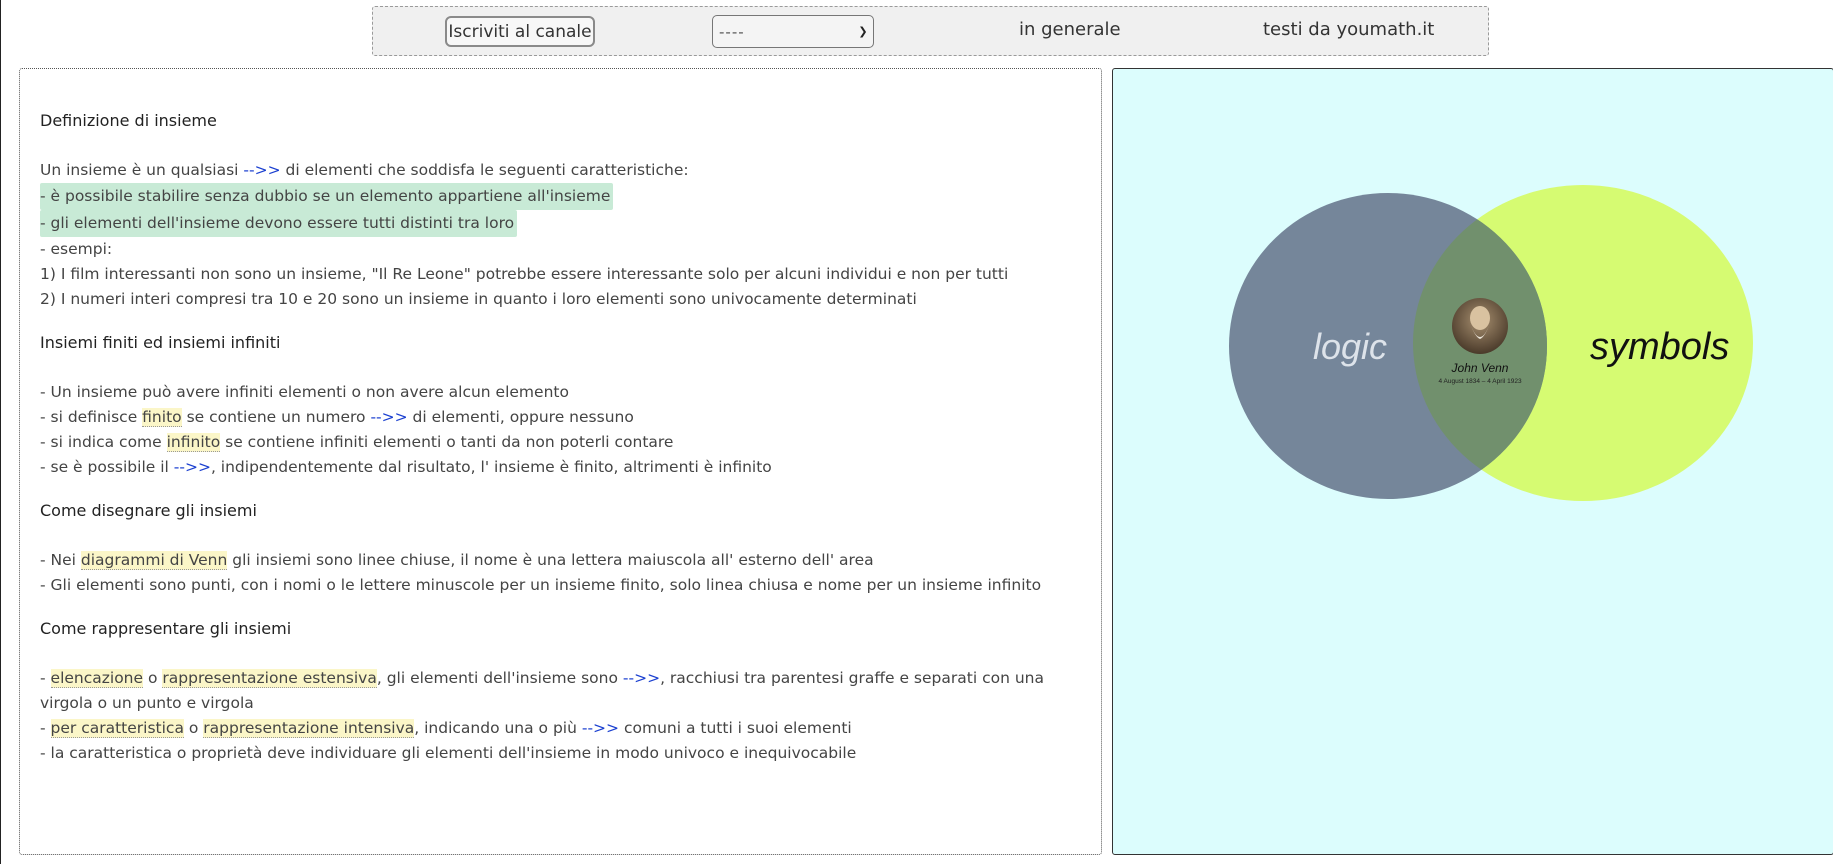  Describe the element at coordinates (735, 728) in the screenshot. I see `text: comuni a tutti i suoi elementi` at that location.